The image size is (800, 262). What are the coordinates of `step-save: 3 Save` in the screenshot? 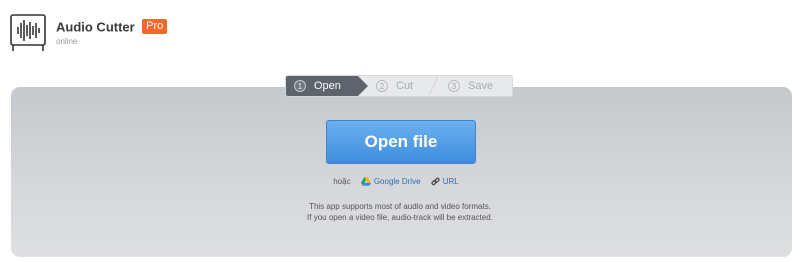 It's located at (476, 86).